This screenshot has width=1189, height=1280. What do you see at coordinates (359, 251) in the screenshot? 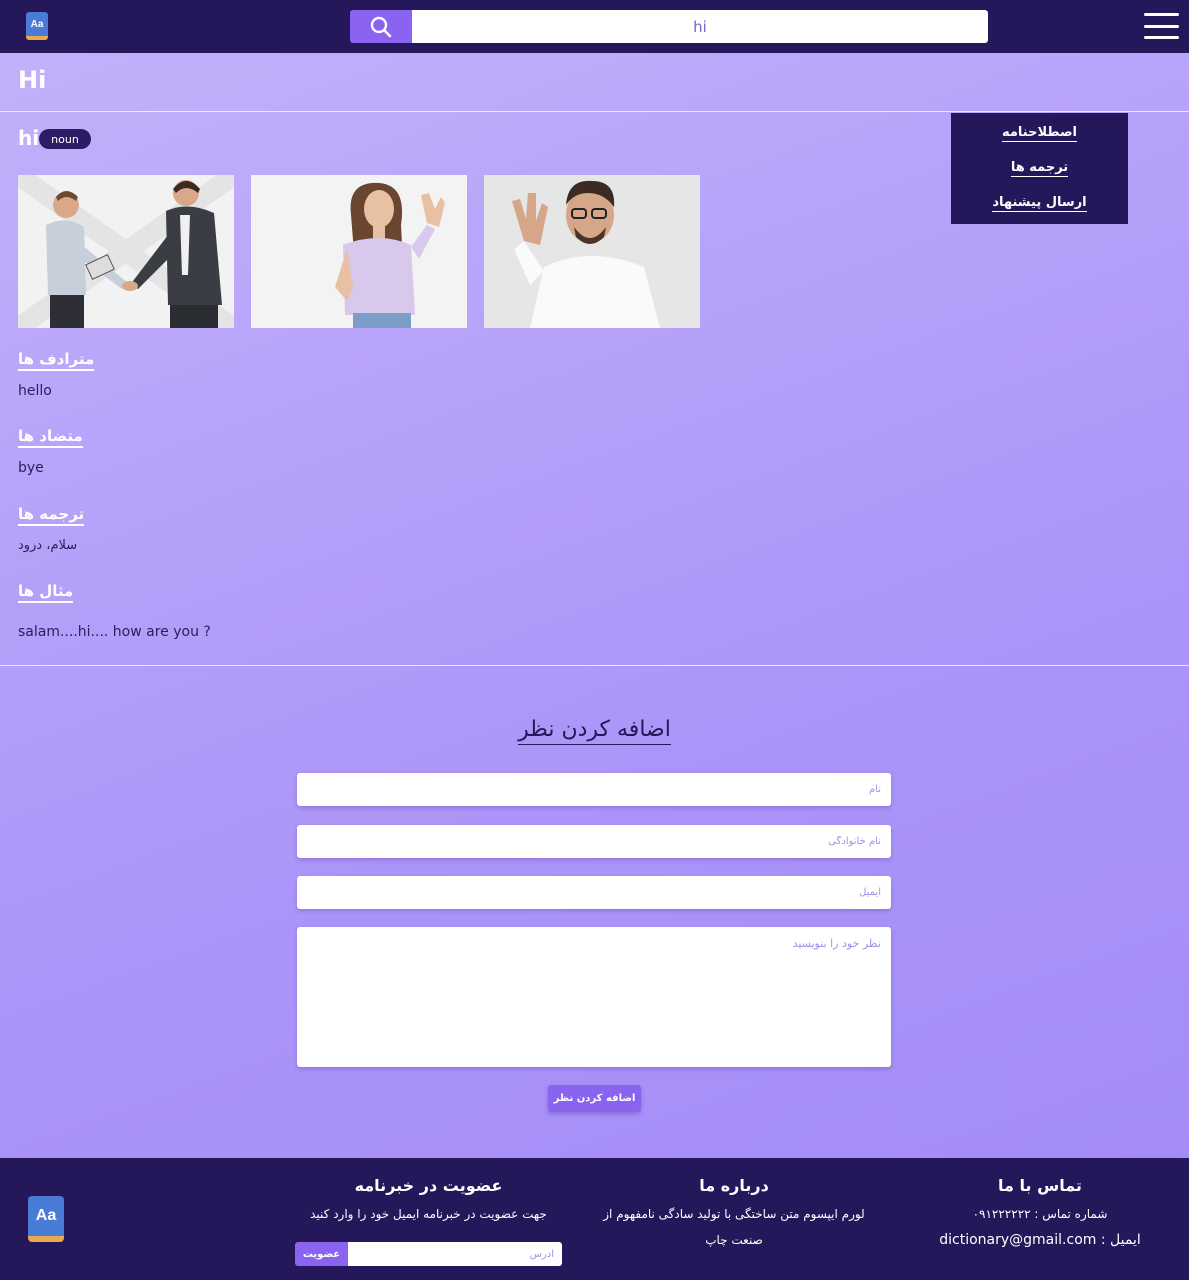
I see `waving-woman-image` at bounding box center [359, 251].